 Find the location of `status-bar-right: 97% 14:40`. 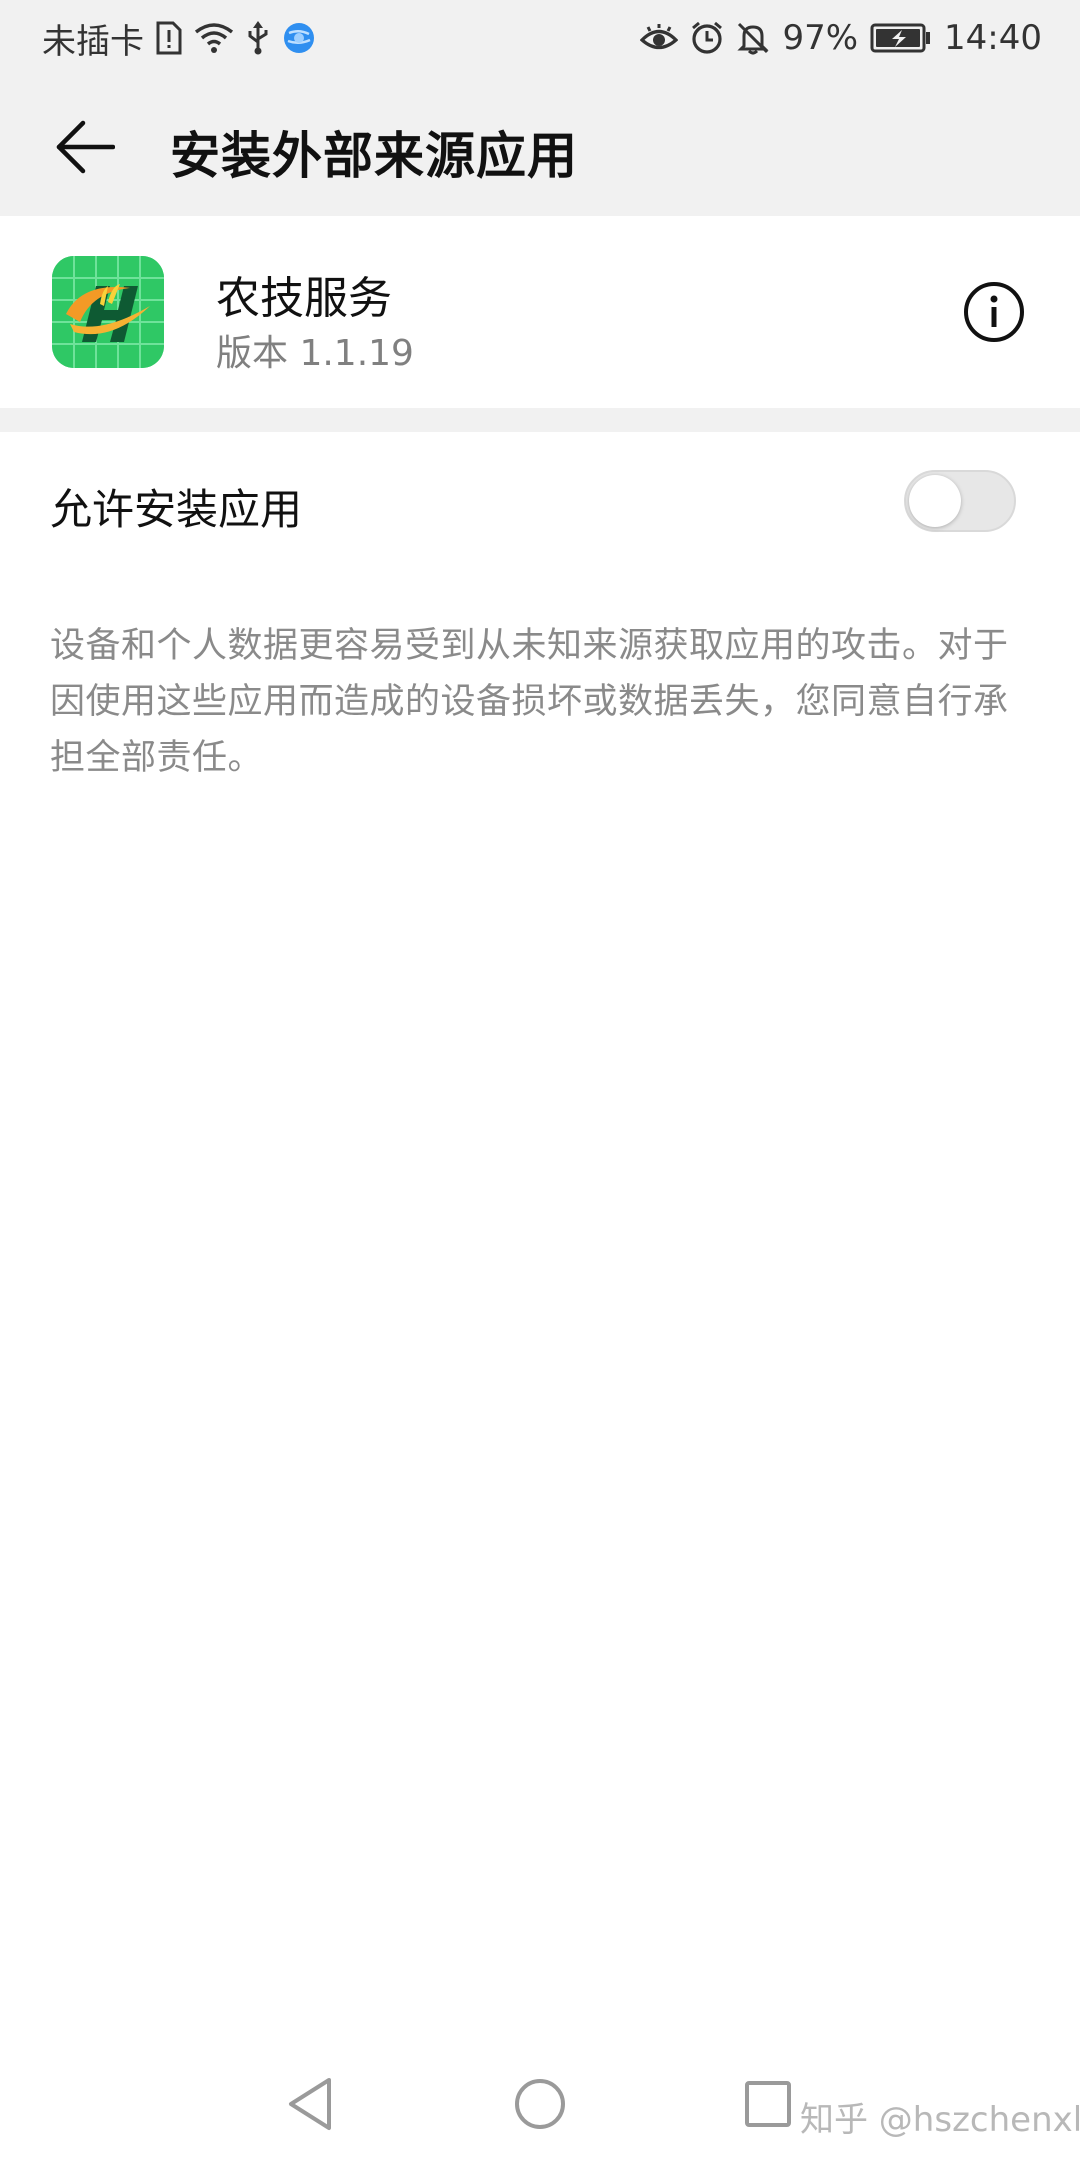

status-bar-right: 97% 14:40 is located at coordinates (835, 38).